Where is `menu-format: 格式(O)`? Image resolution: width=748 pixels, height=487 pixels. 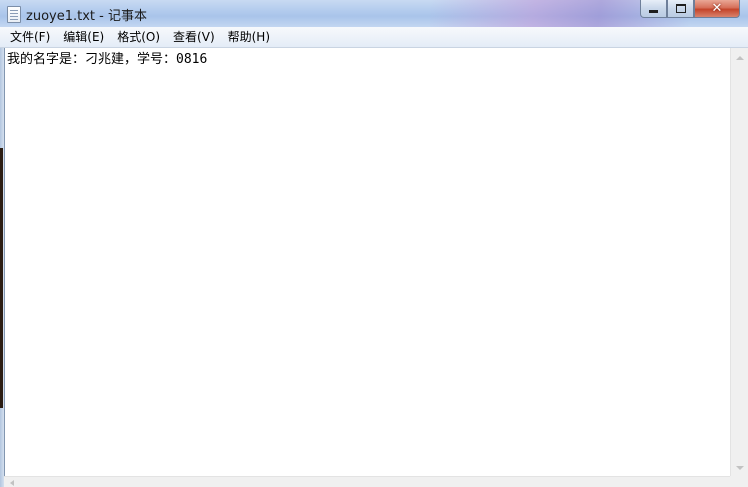
menu-format: 格式(O) is located at coordinates (139, 37).